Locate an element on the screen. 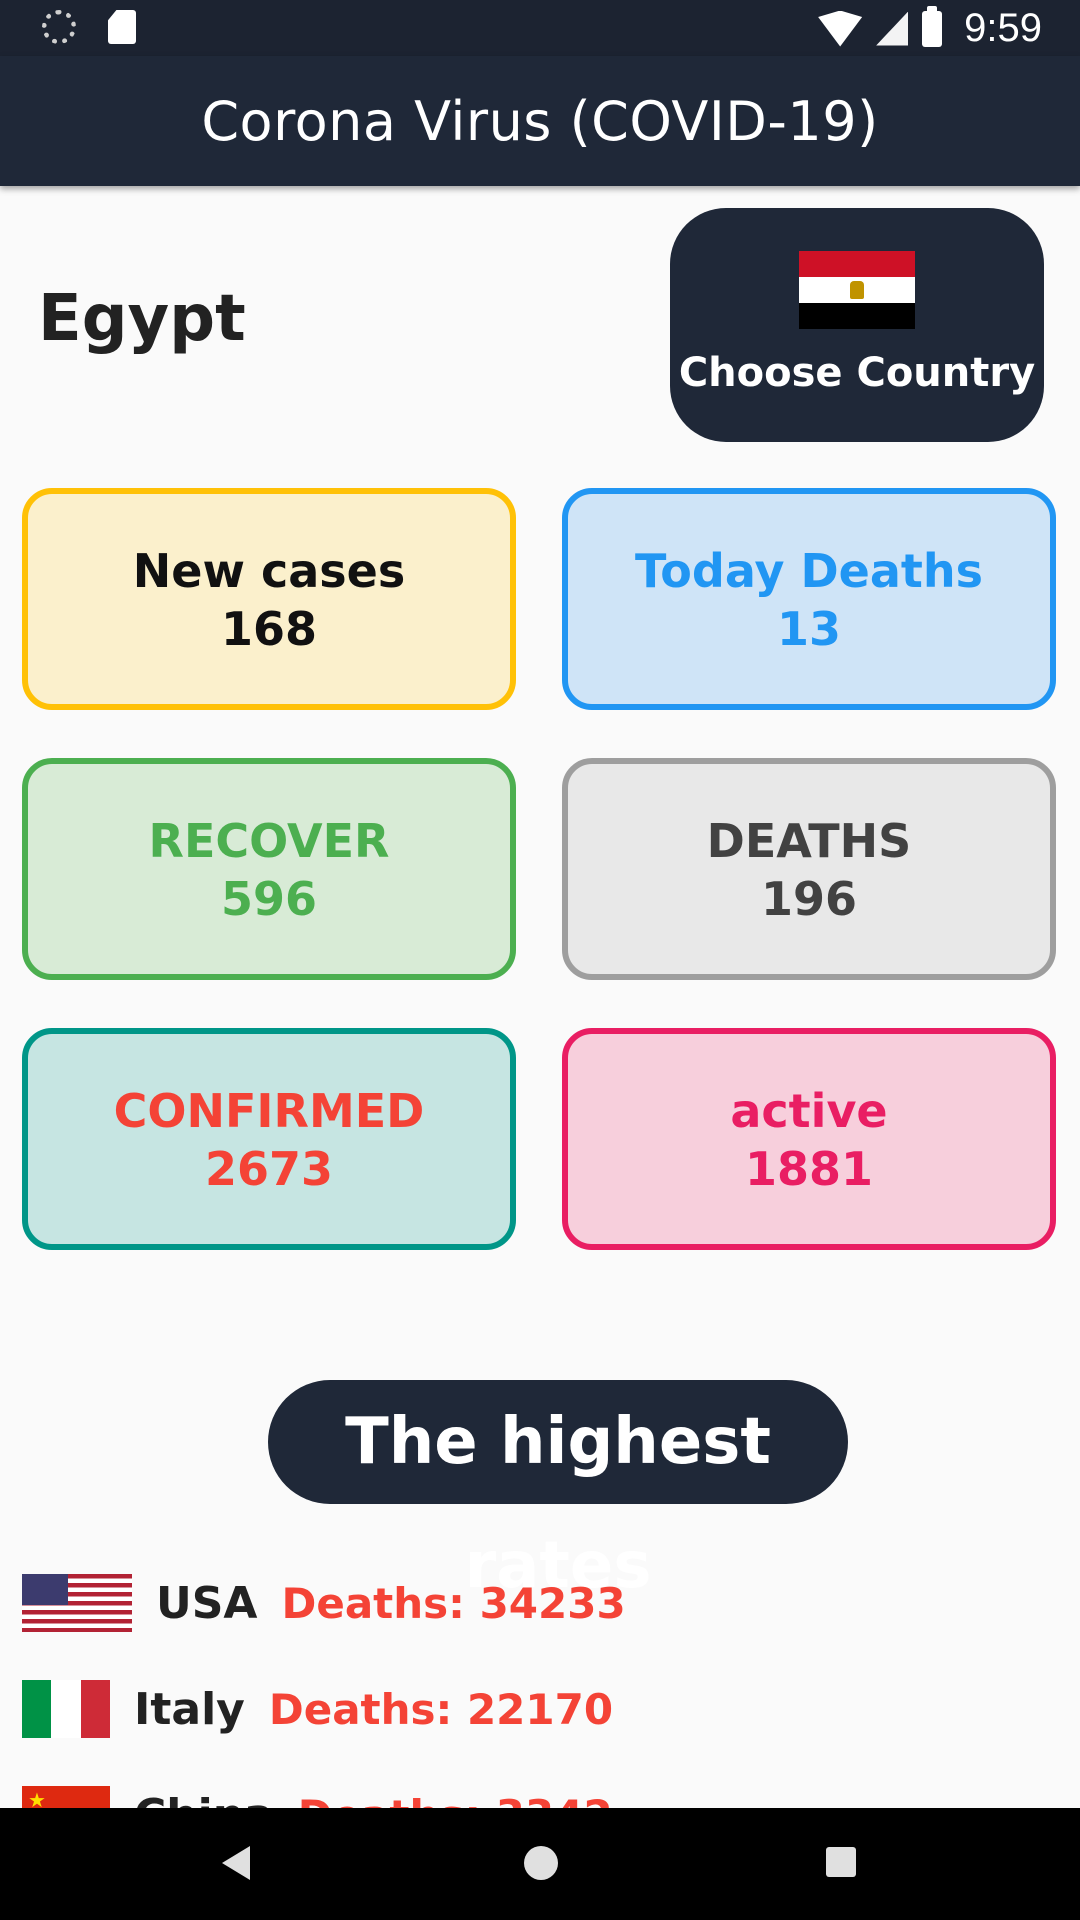  recover-card: RECOVER 596 is located at coordinates (269, 869).